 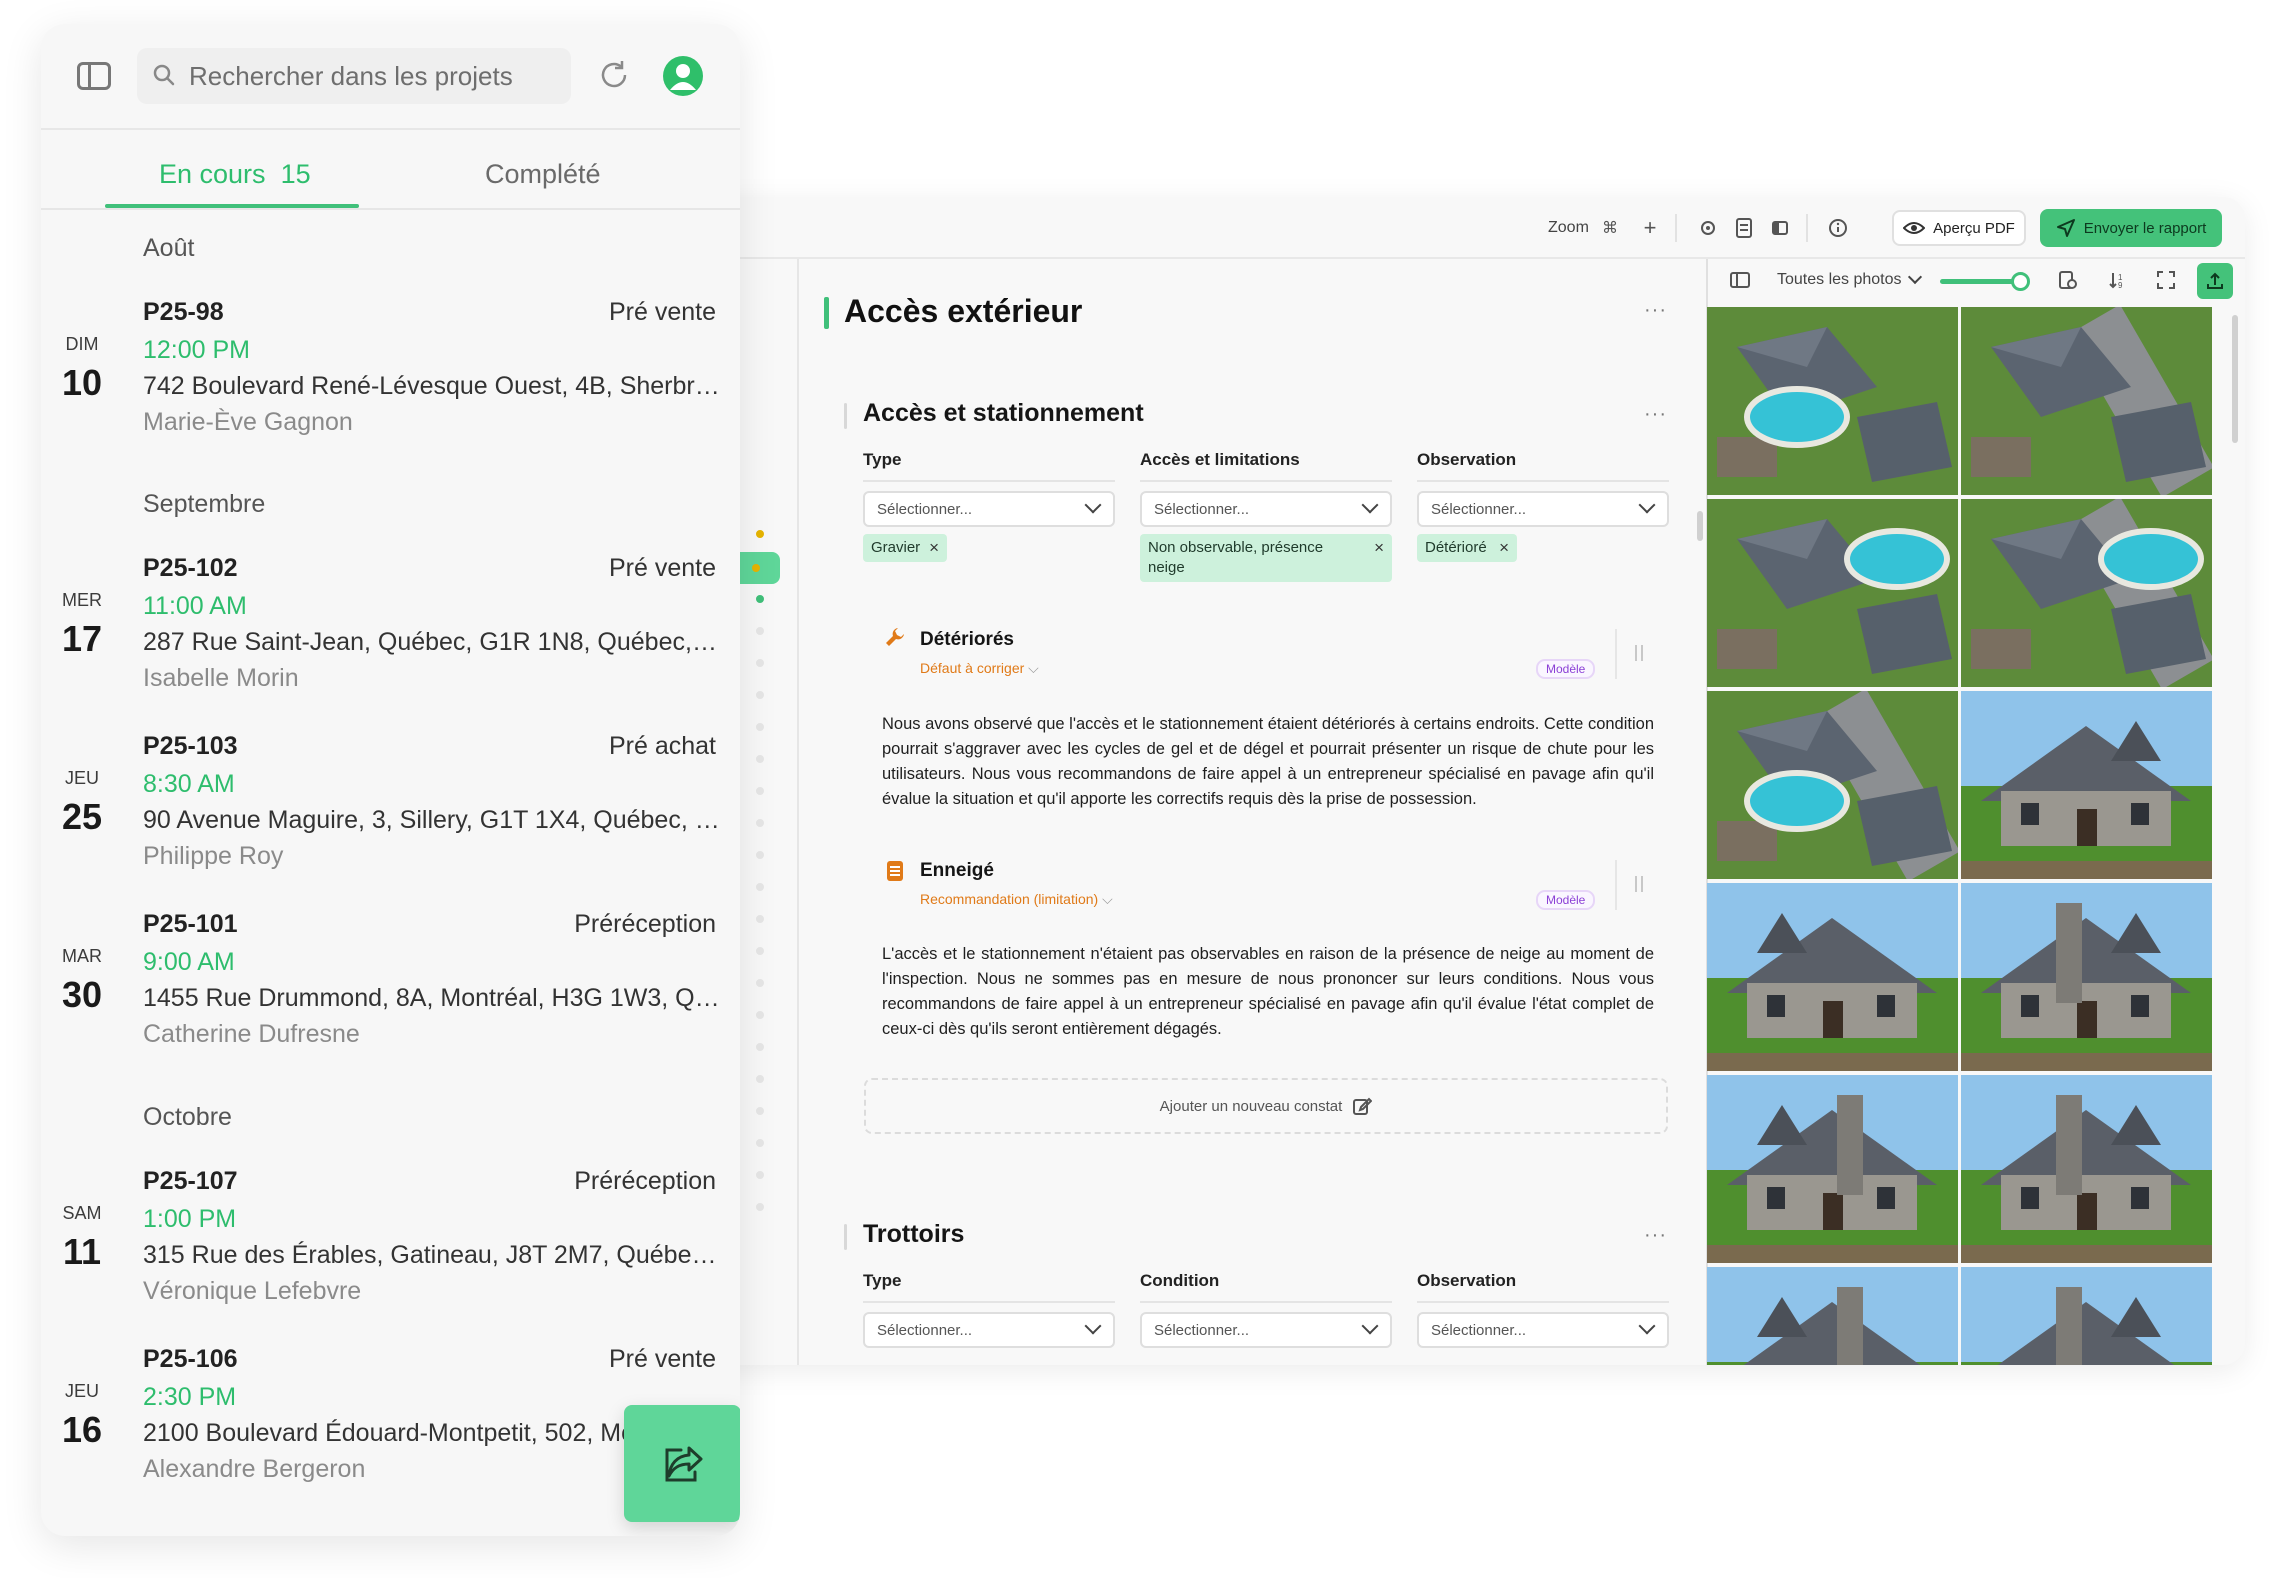 What do you see at coordinates (82, 638) in the screenshot?
I see `project-day-number: 17` at bounding box center [82, 638].